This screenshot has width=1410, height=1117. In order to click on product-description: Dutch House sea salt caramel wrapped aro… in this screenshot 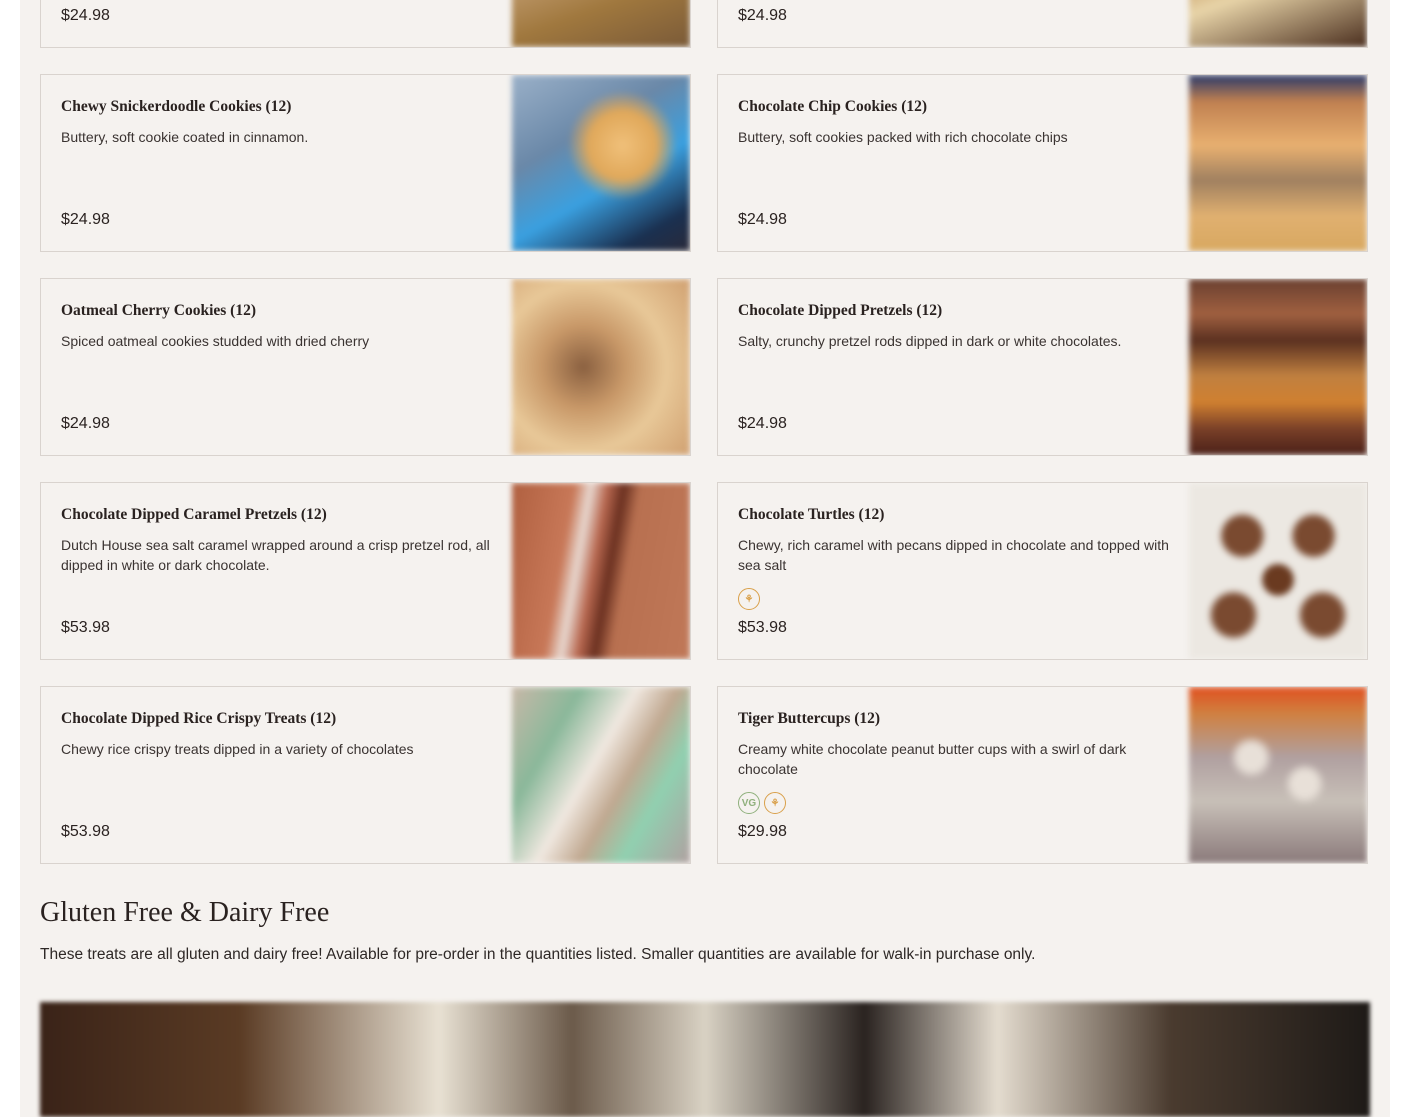, I will do `click(275, 555)`.